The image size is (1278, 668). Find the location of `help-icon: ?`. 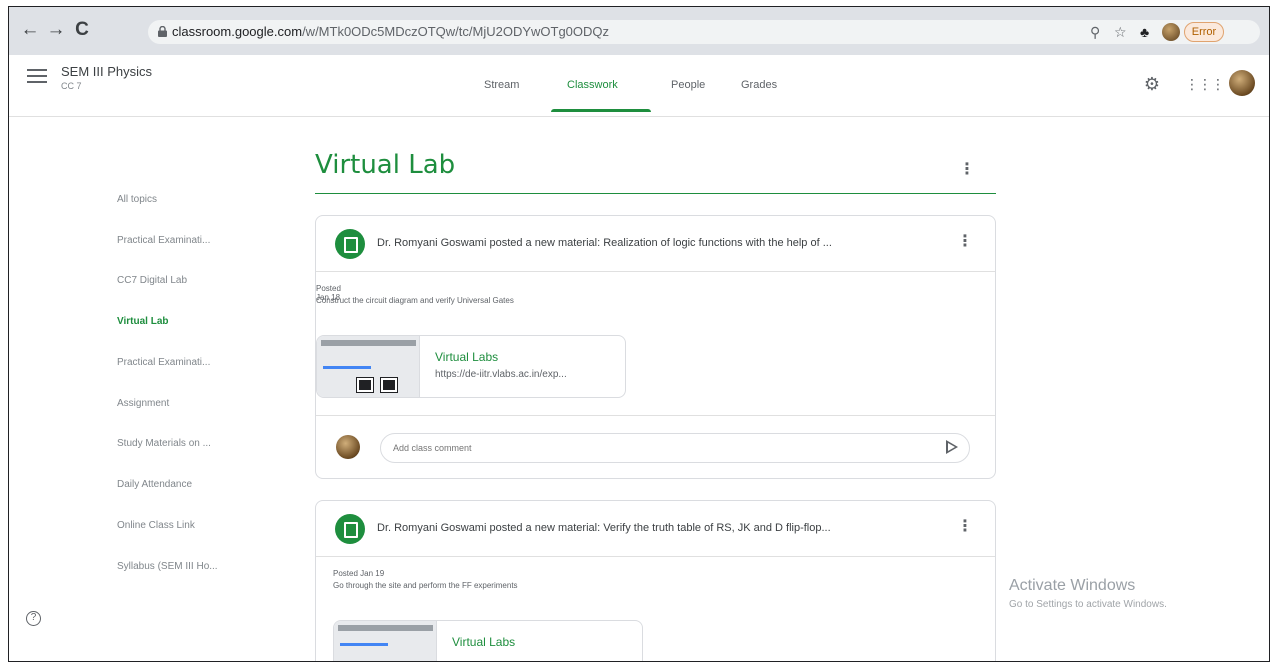

help-icon: ? is located at coordinates (33, 618).